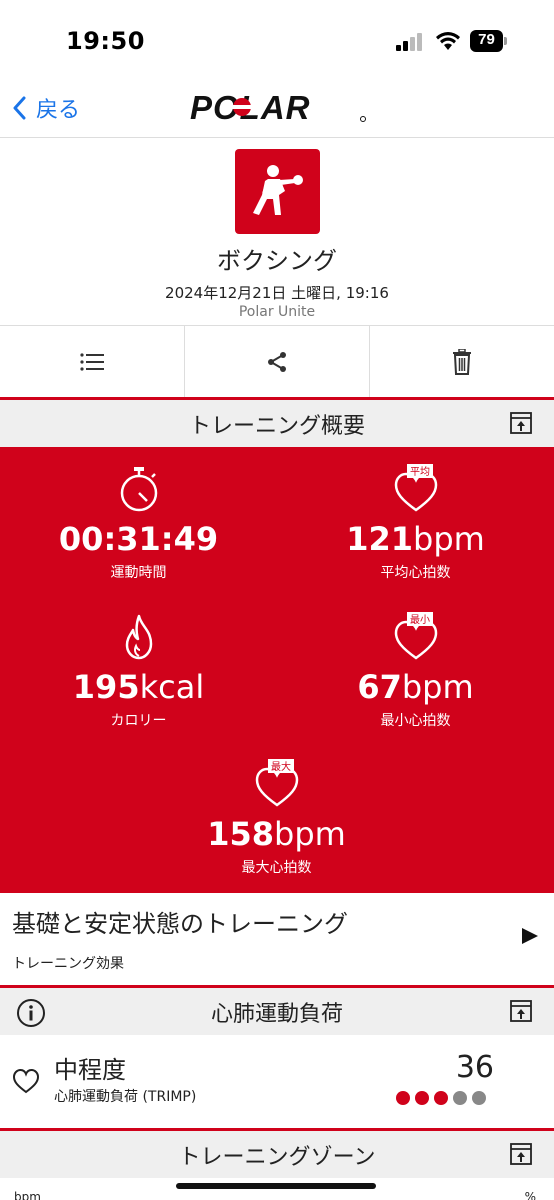  What do you see at coordinates (31, 1013) in the screenshot?
I see `info-icon` at bounding box center [31, 1013].